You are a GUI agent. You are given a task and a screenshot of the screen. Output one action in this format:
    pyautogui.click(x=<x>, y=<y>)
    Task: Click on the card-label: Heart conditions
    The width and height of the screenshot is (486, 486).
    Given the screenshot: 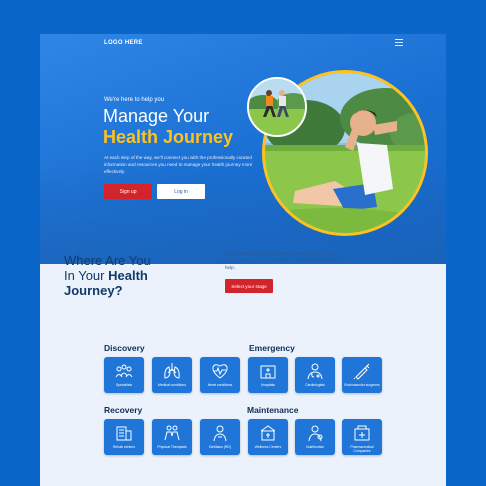 What is the action you would take?
    pyautogui.click(x=220, y=385)
    